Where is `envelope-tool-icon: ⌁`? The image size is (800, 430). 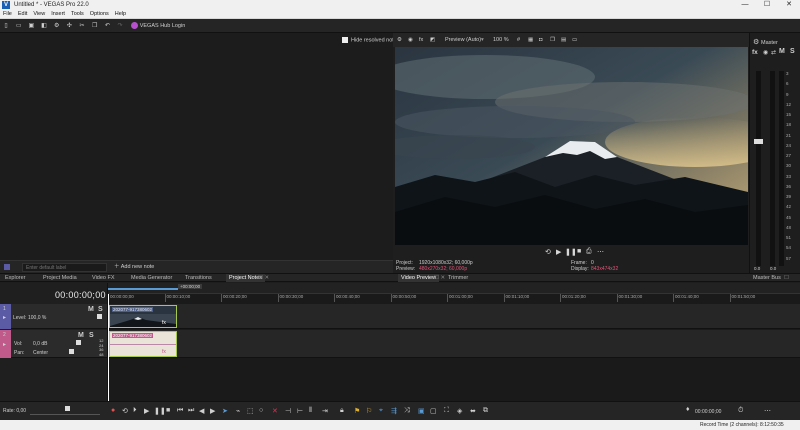 envelope-tool-icon: ⌁ is located at coordinates (238, 411).